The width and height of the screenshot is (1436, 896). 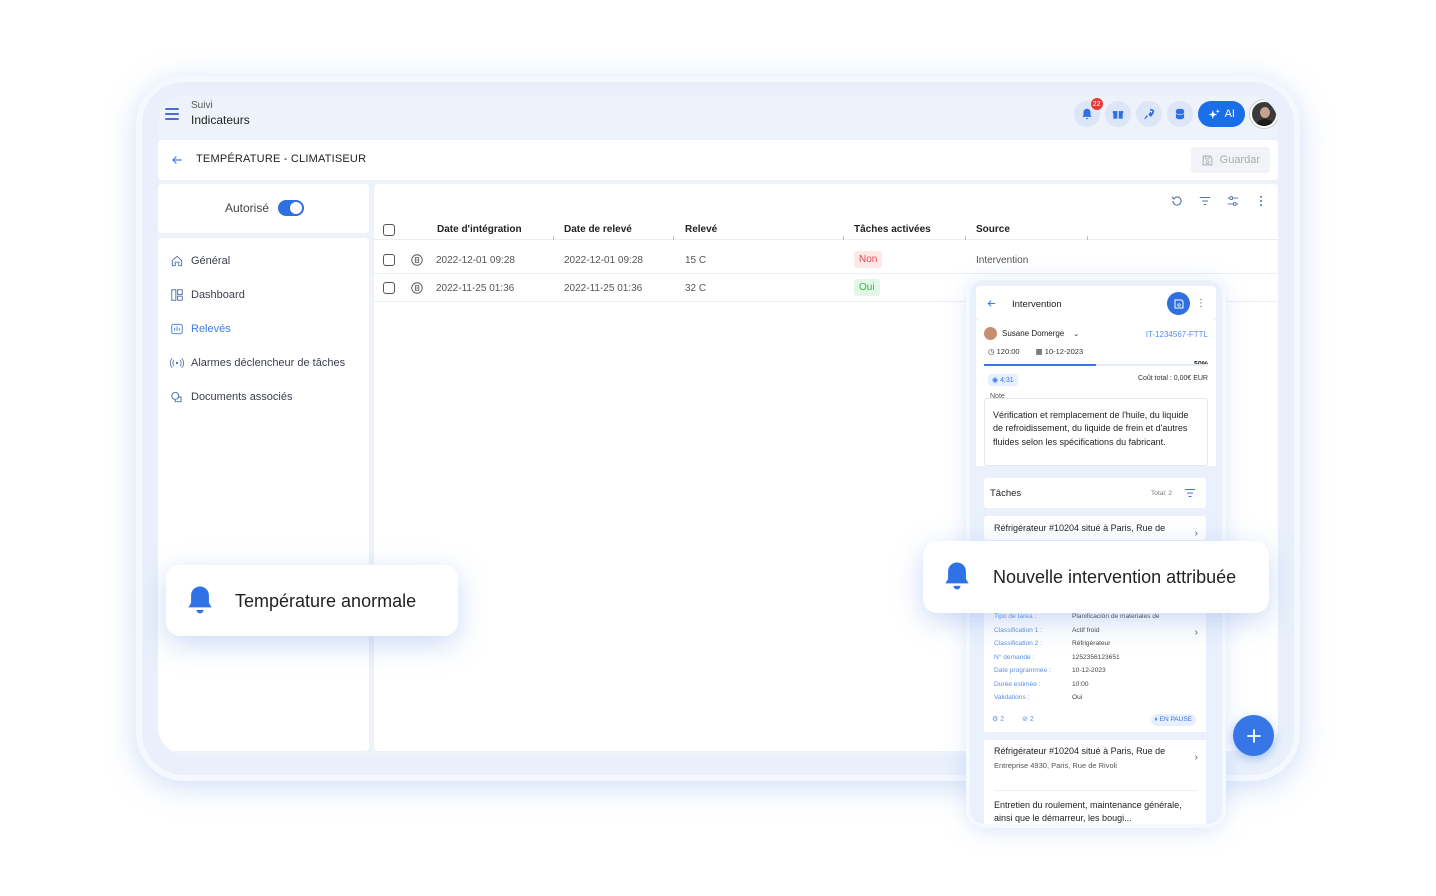 What do you see at coordinates (479, 229) in the screenshot?
I see `column-header: Date d'intégration` at bounding box center [479, 229].